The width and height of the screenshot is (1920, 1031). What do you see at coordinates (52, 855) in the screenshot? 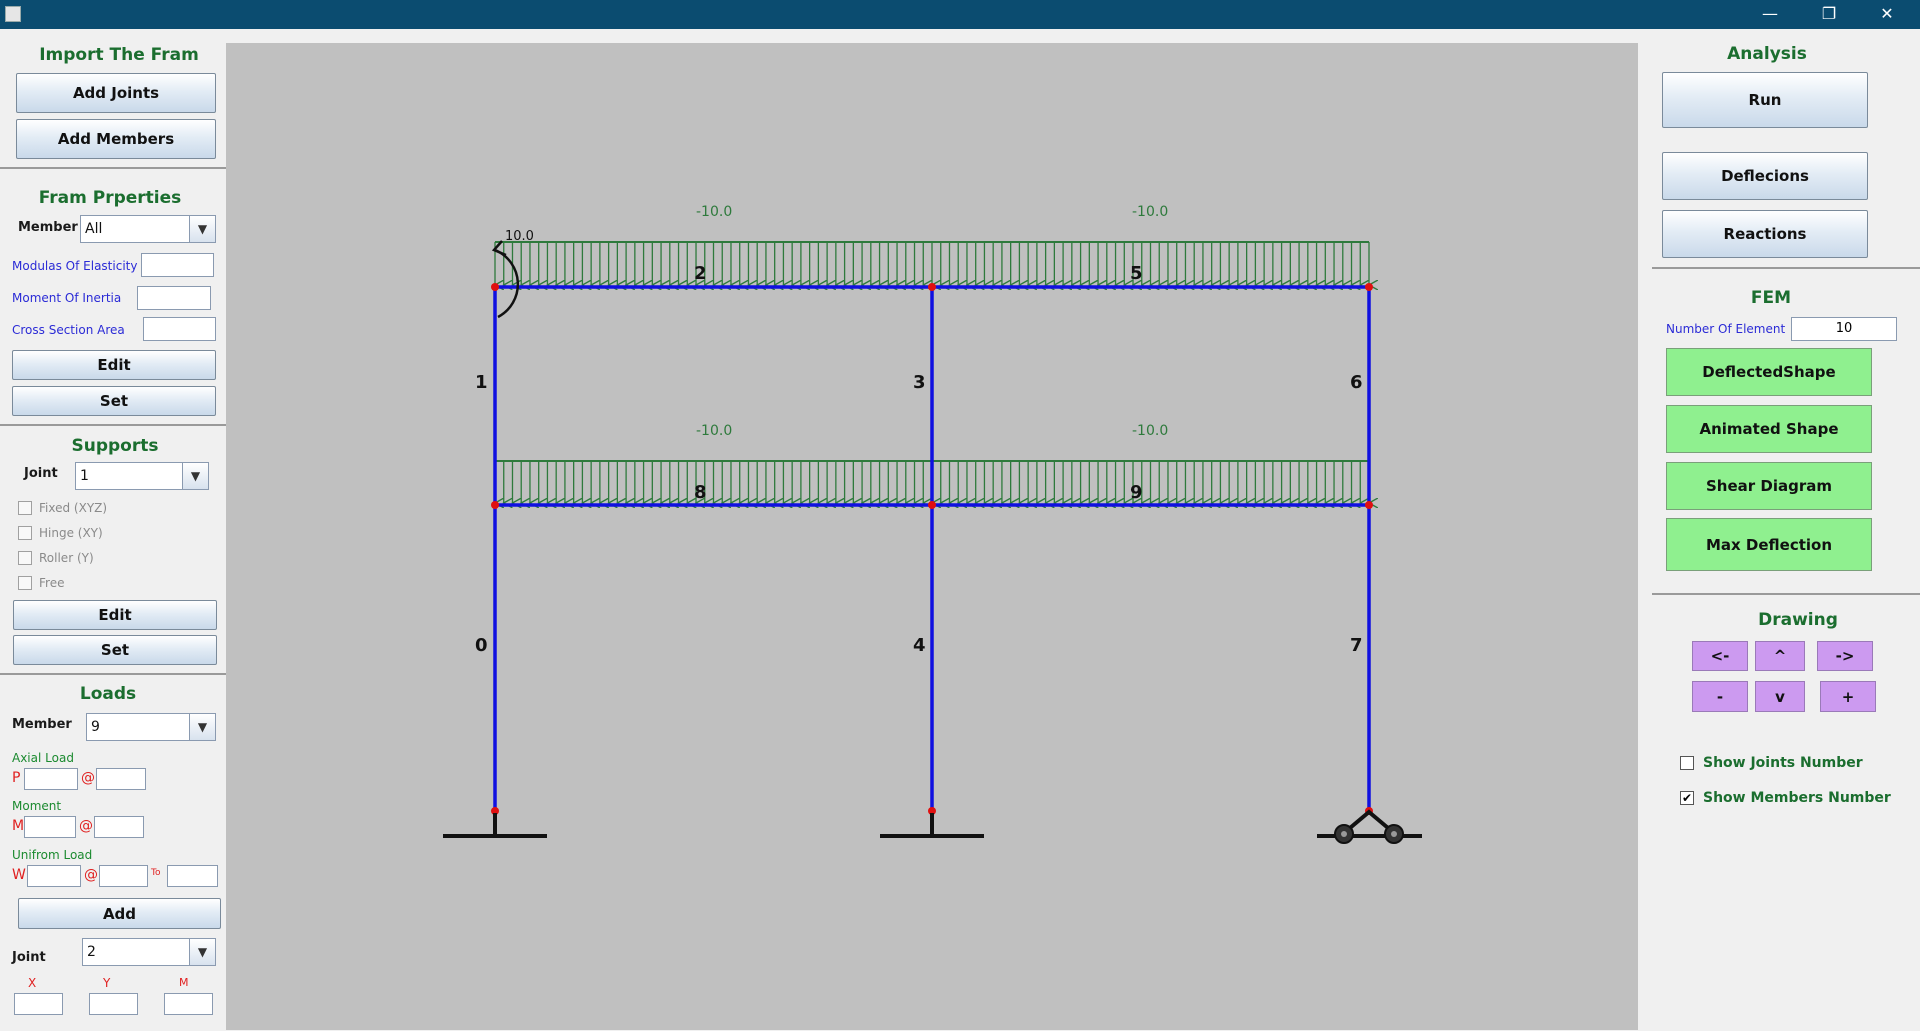
I see `uniform-load-label: Unifrom Load` at bounding box center [52, 855].